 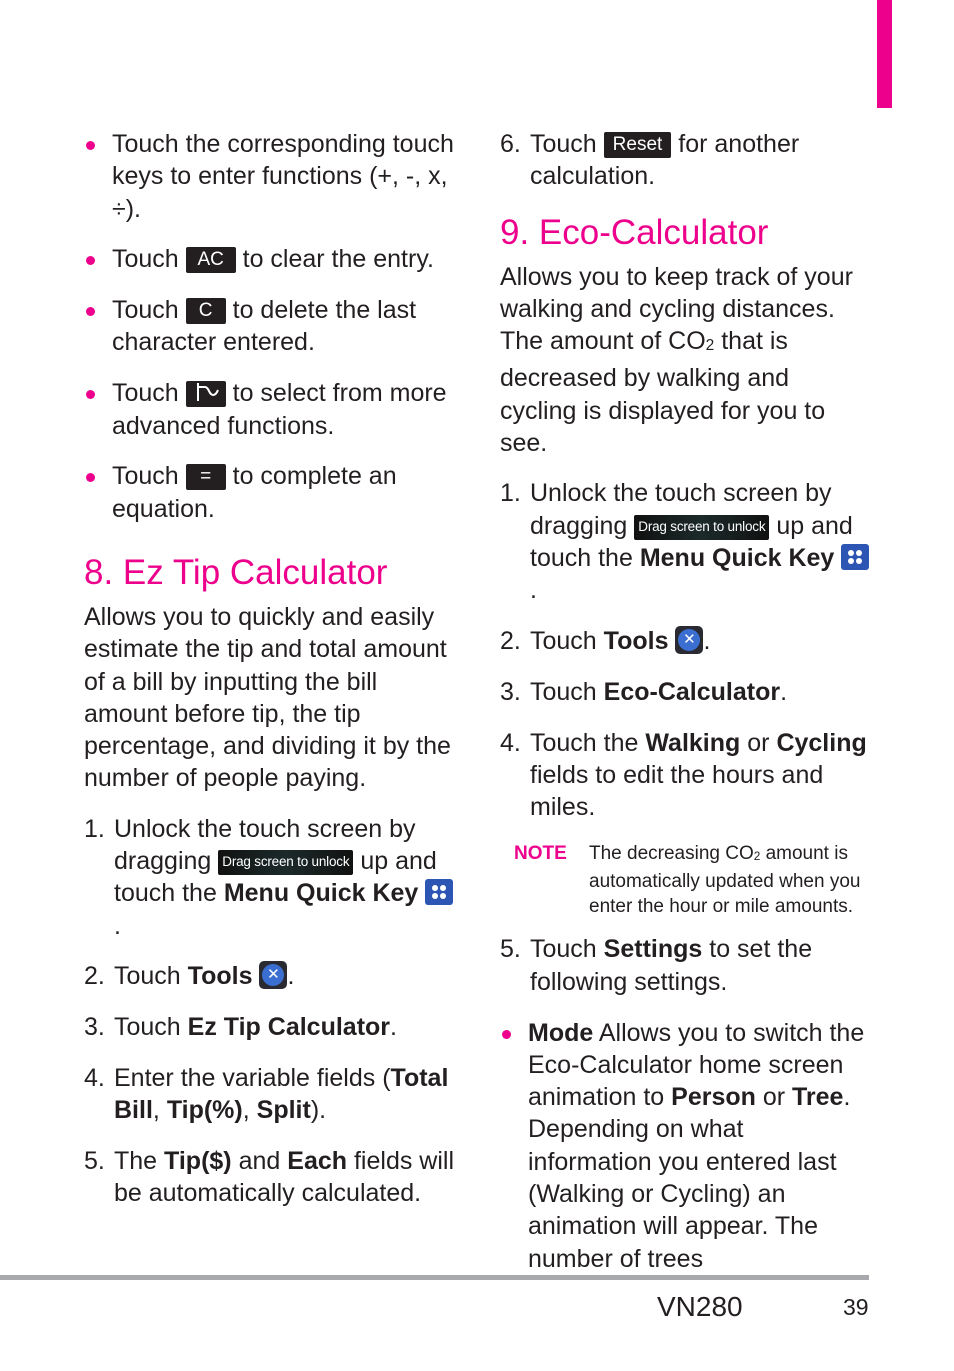 I want to click on ez-step-6: 6. Touch Reset for another calculation., so click(x=650, y=160).